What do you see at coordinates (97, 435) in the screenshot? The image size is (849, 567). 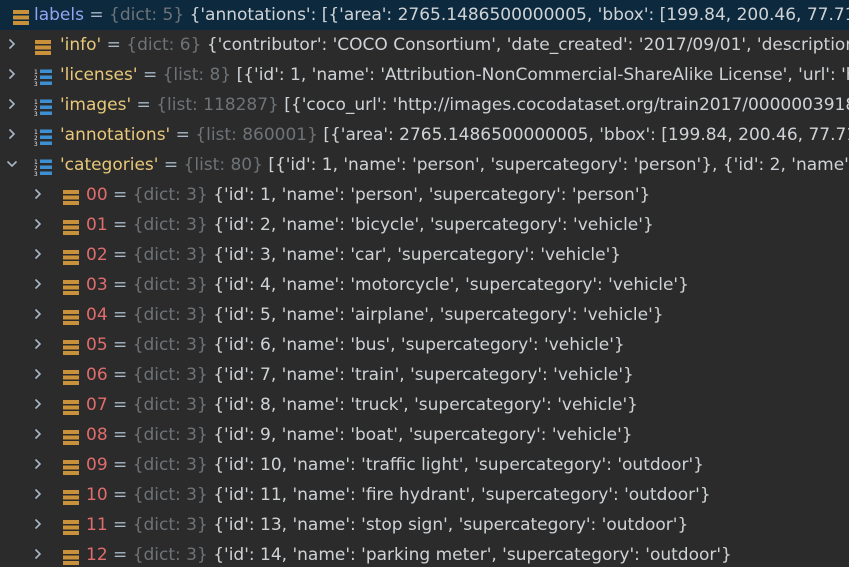 I see `variable-name: 08` at bounding box center [97, 435].